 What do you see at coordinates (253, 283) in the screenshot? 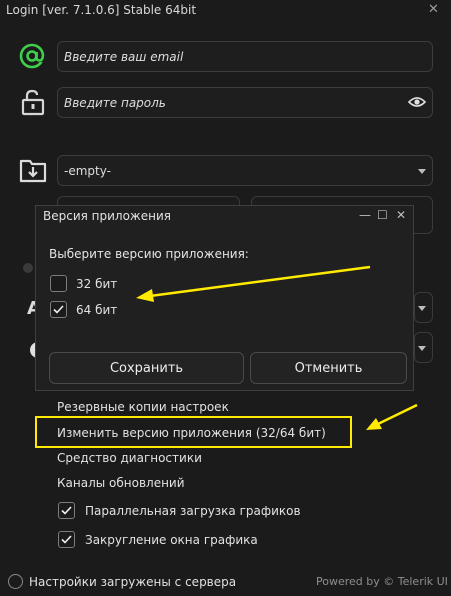
I see `arrow-to-64bit-icon` at bounding box center [253, 283].